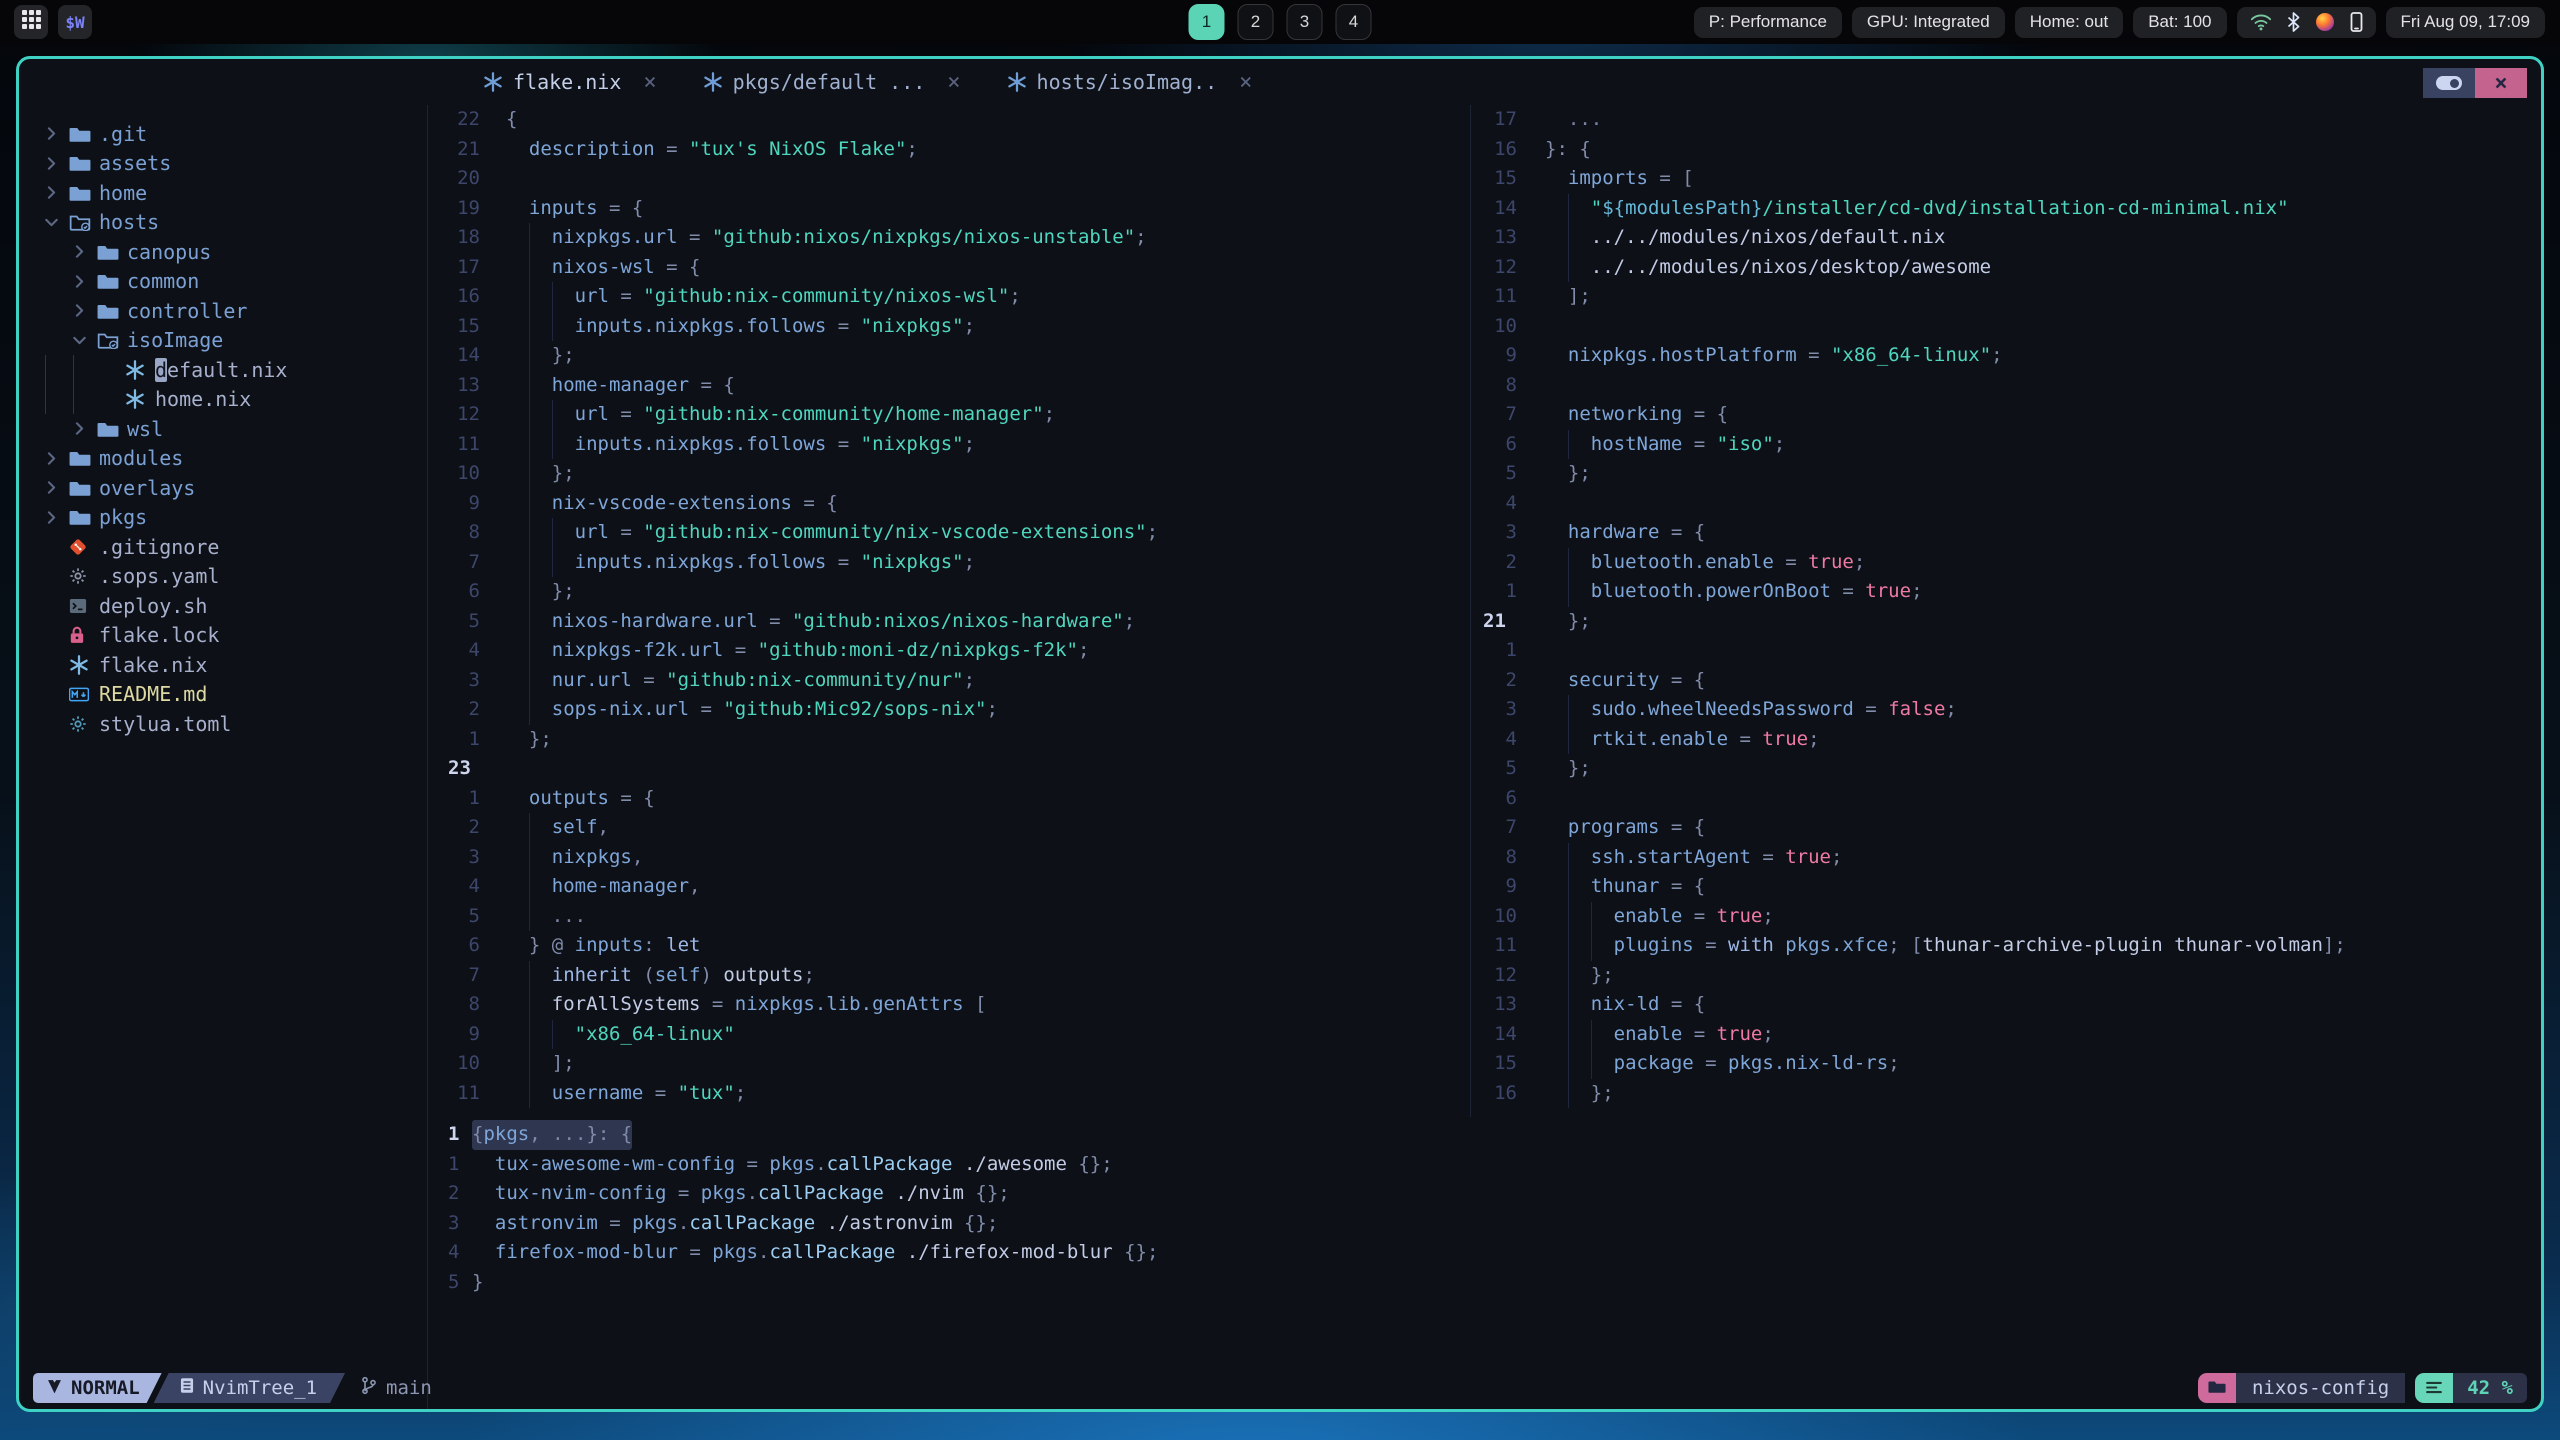 This screenshot has width=2560, height=1440. I want to click on code-token: with, so click(1751, 945).